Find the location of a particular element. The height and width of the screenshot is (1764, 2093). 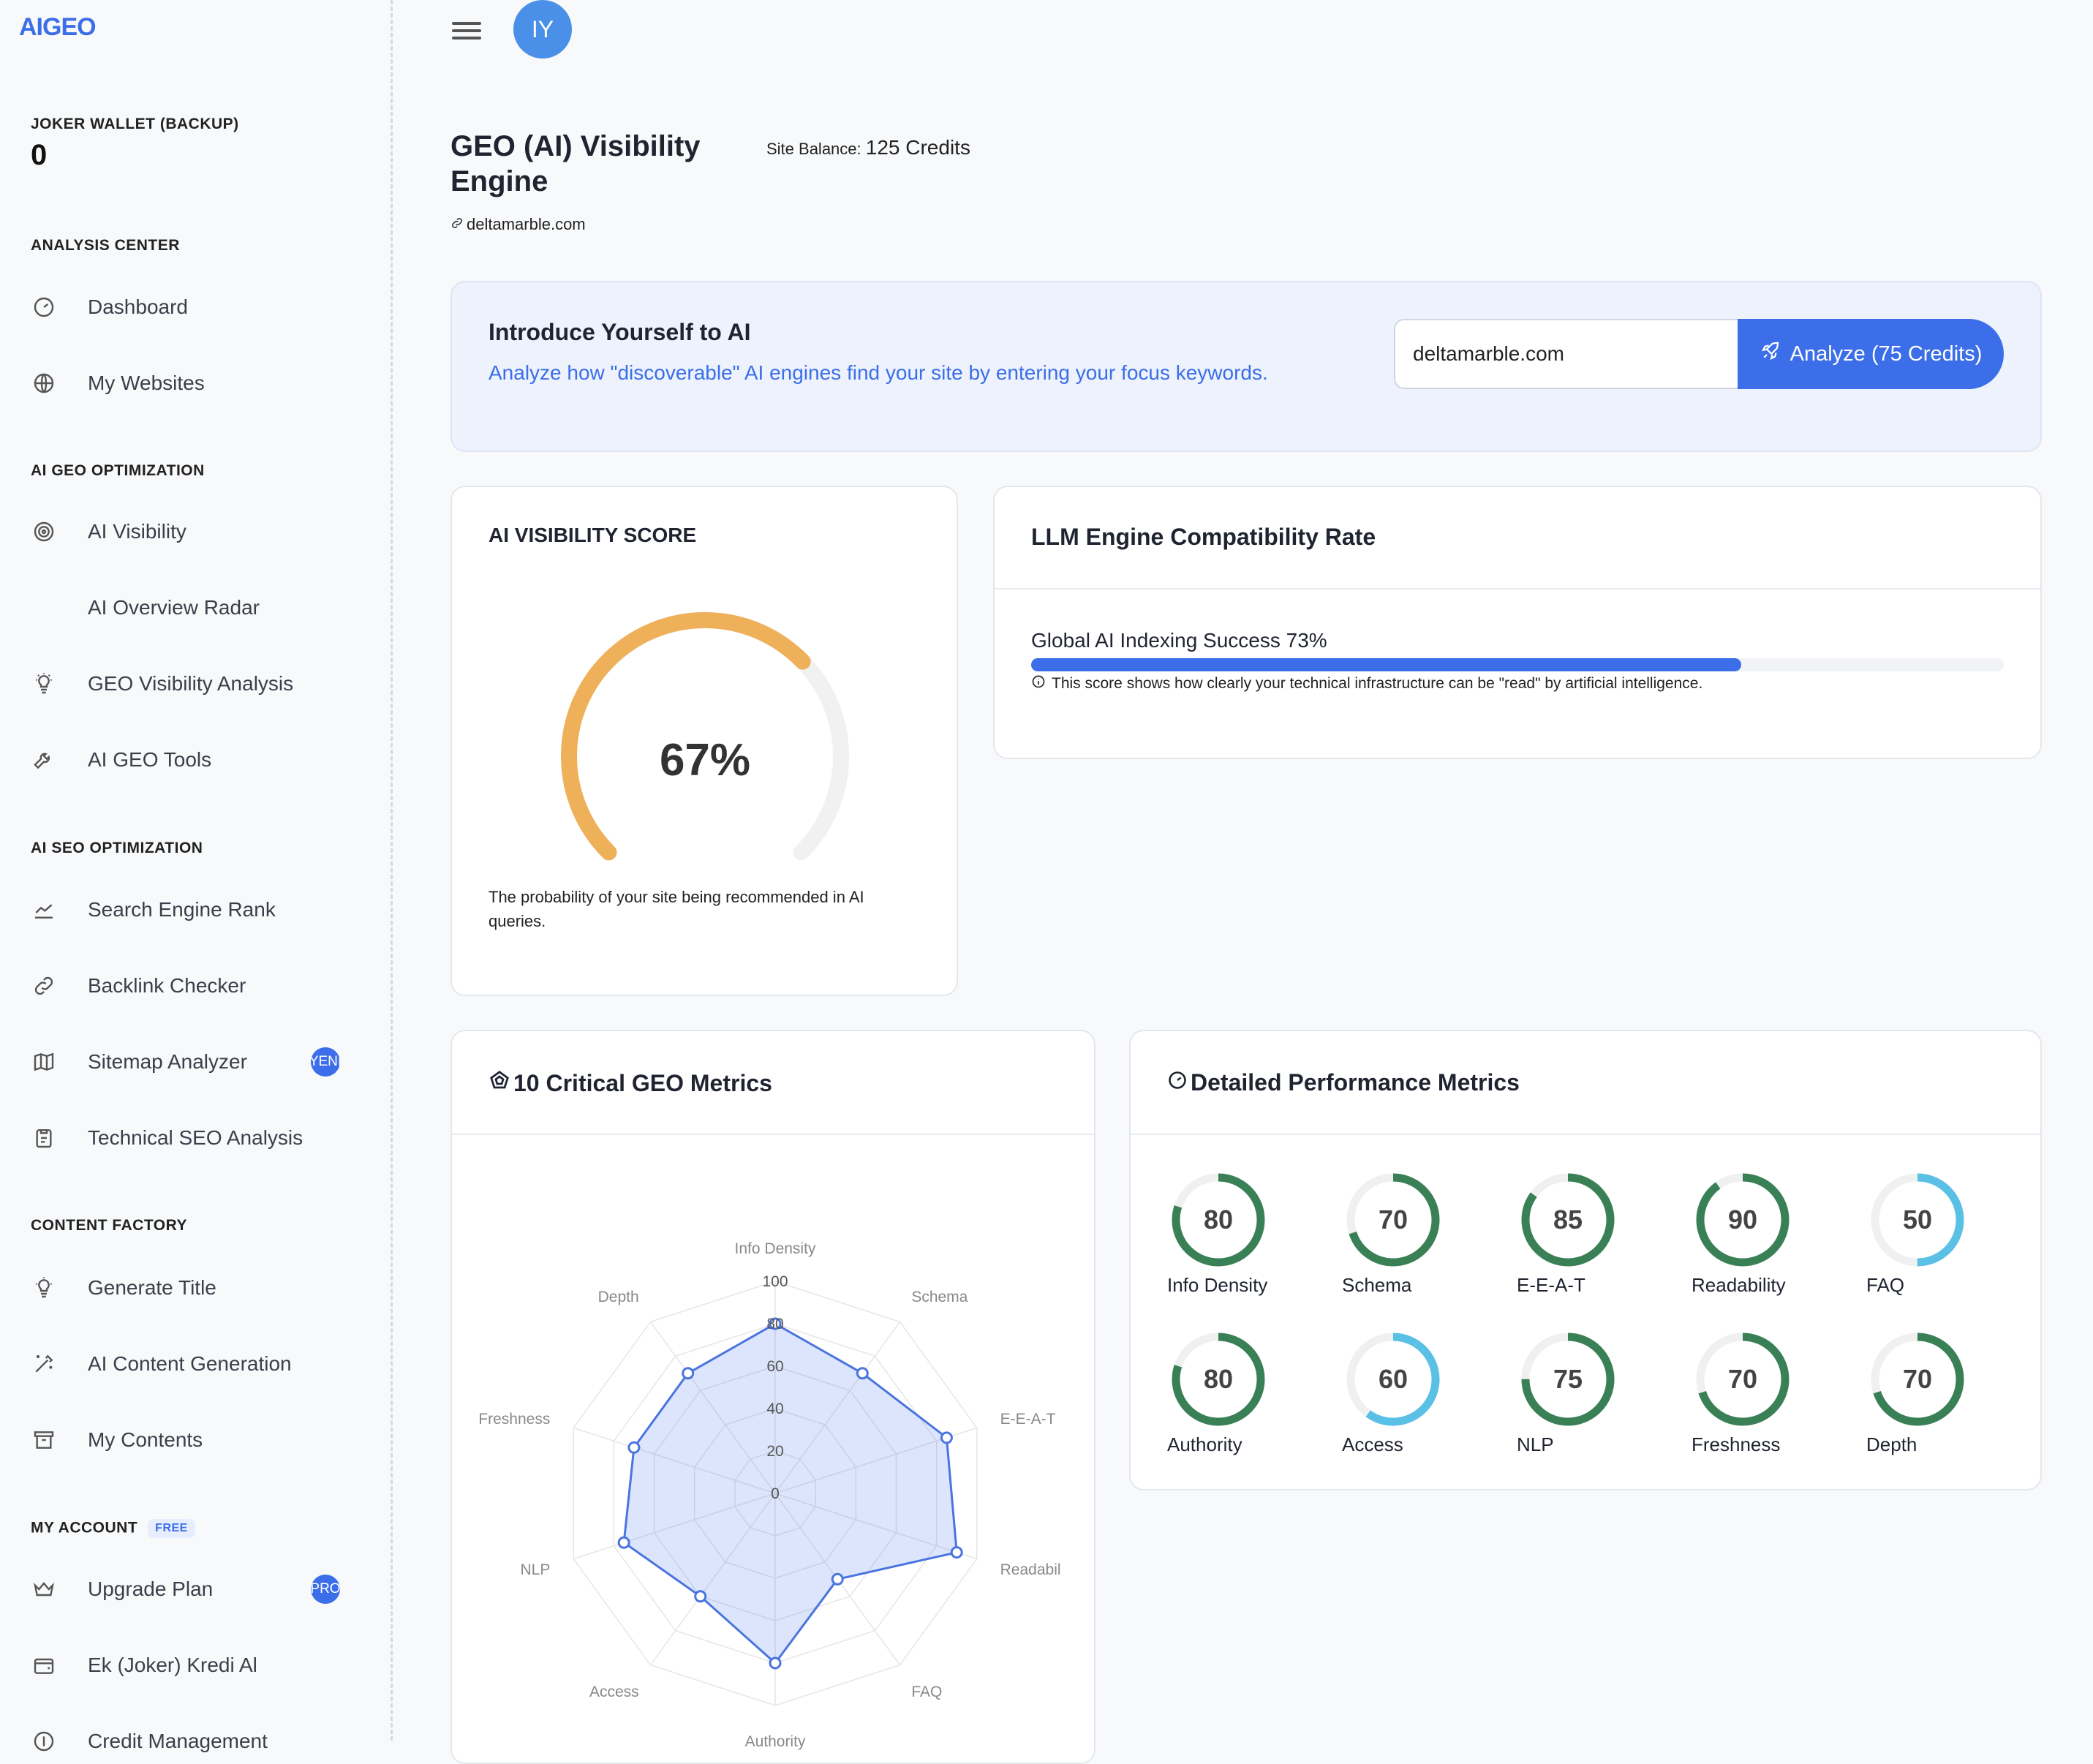

section-my-account: MY ACCOUNT FREE is located at coordinates (113, 1528).